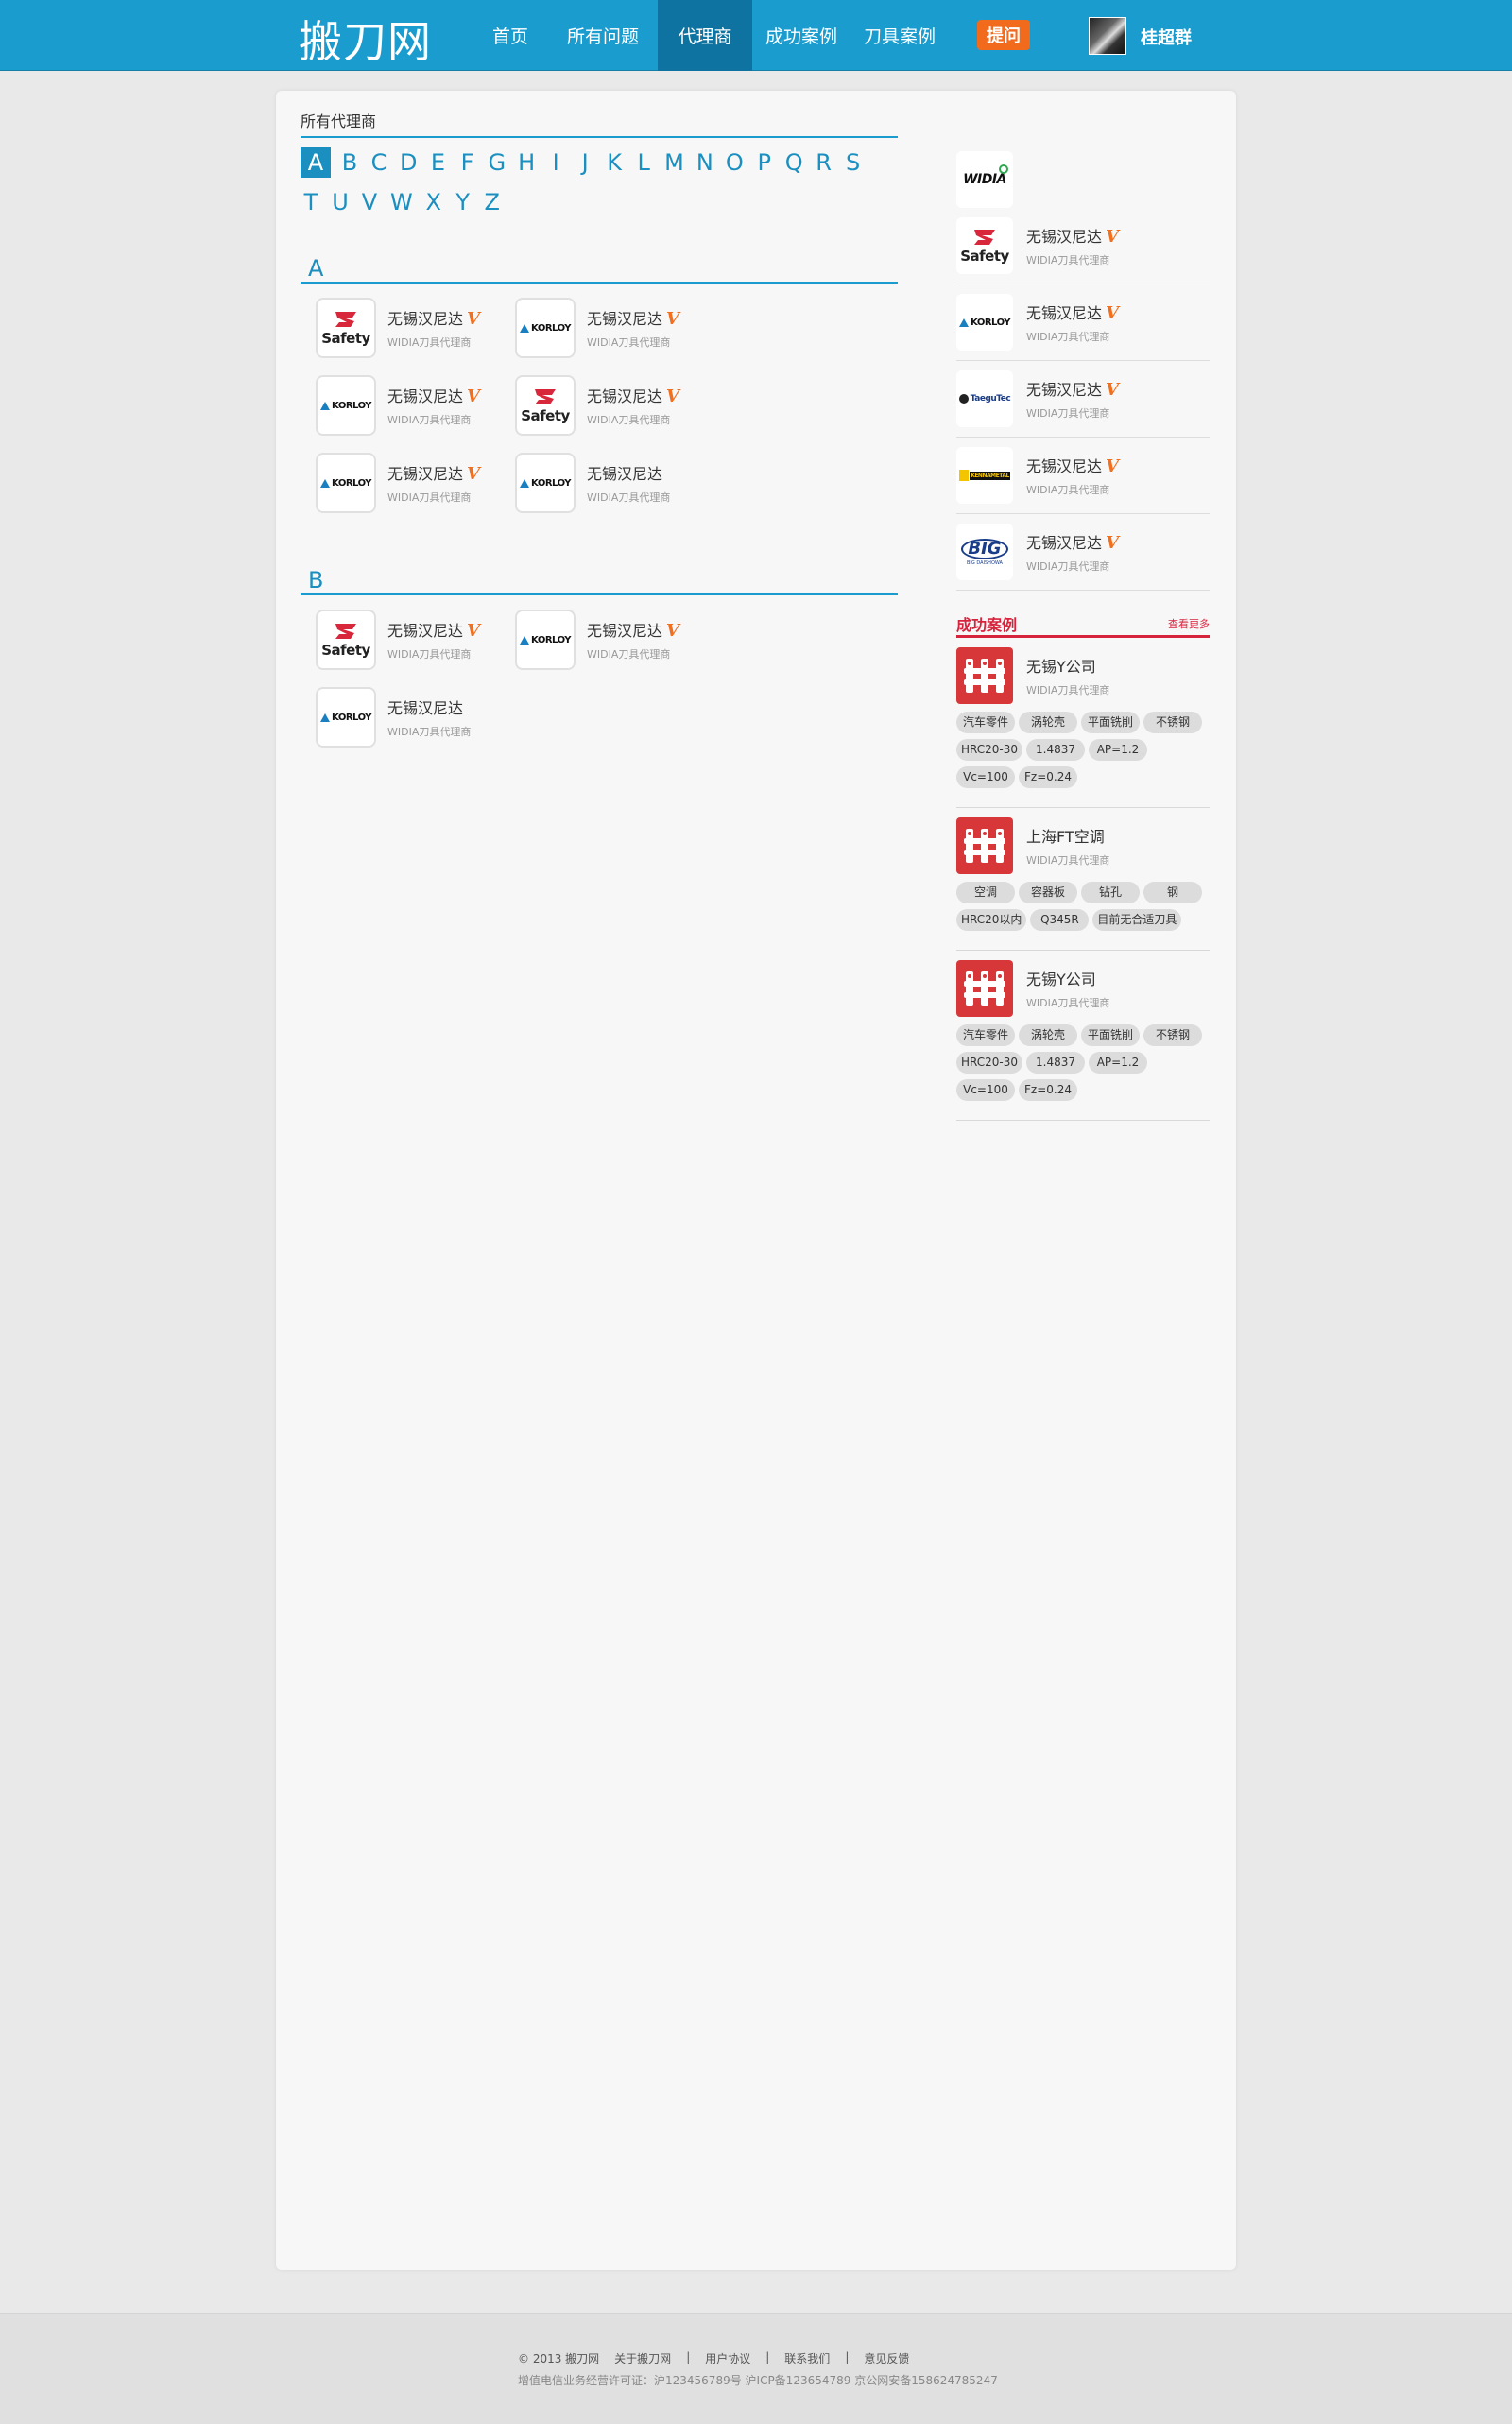  I want to click on case-tag: HRC20以内, so click(991, 920).